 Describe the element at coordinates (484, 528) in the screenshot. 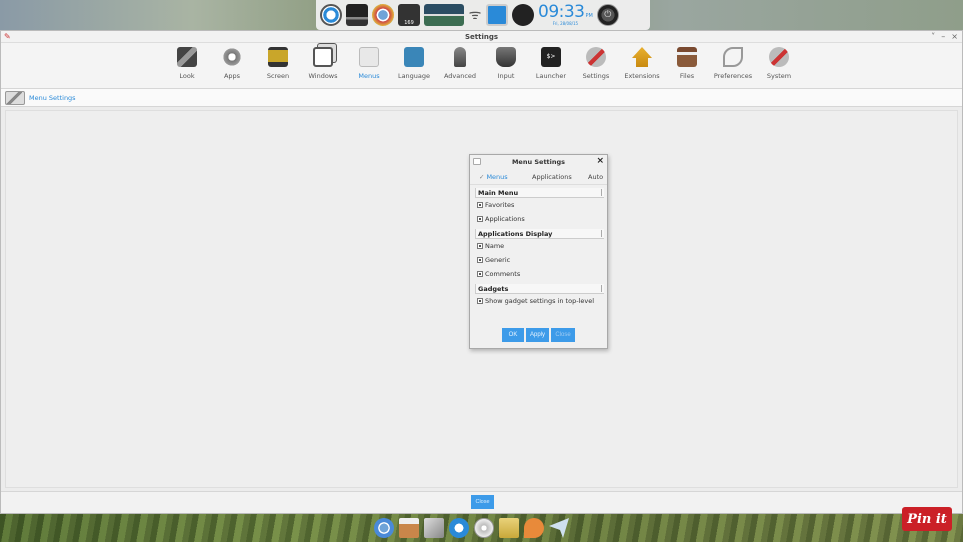

I see `disc-icon` at that location.